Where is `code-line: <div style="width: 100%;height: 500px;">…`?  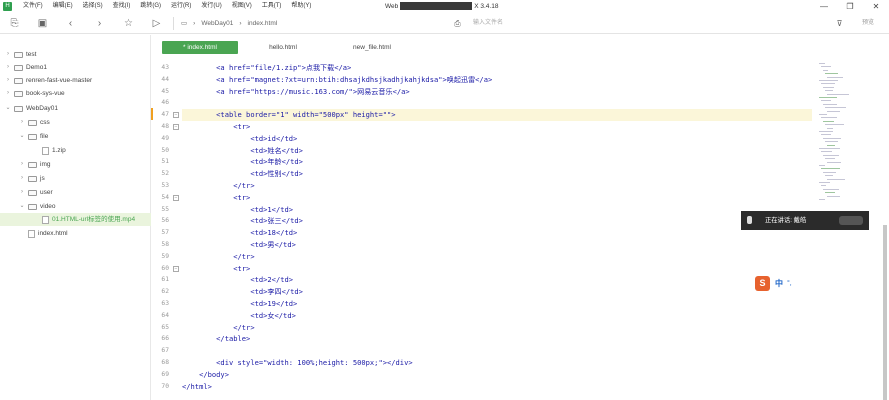 code-line: <div style="width: 100%;height: 500px;">… is located at coordinates (497, 363).